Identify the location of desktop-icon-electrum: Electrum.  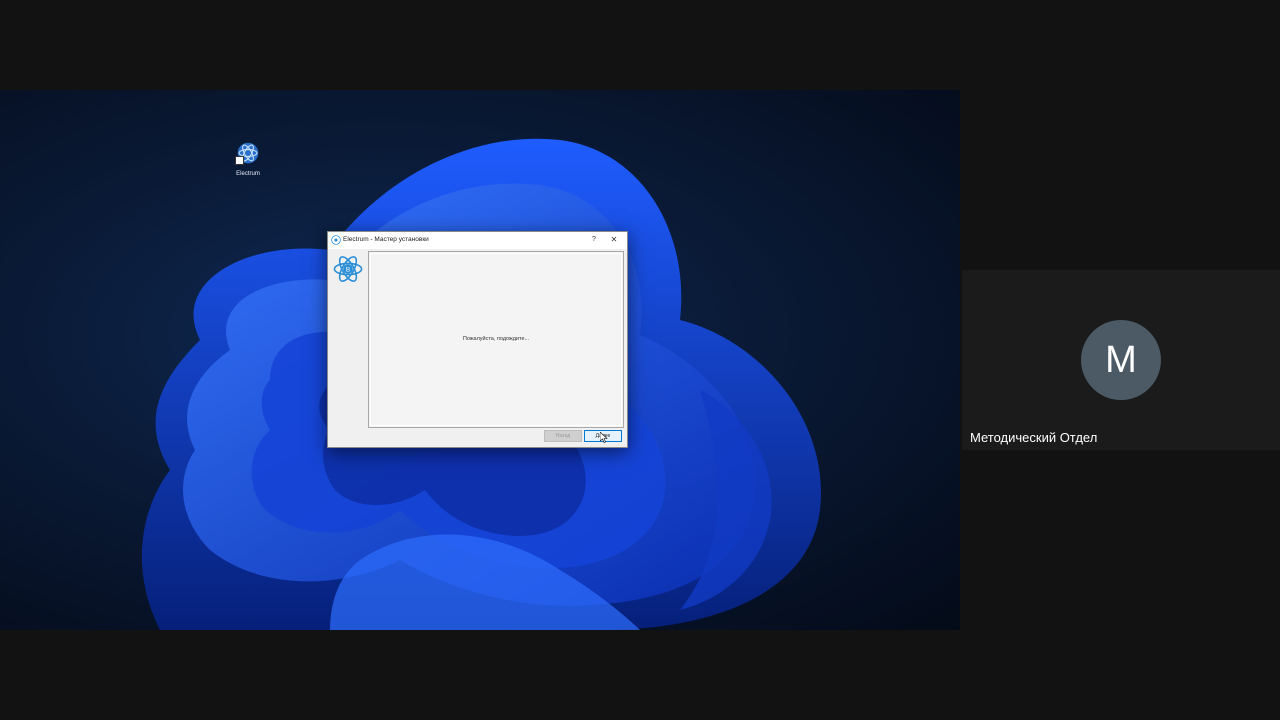
(248, 159).